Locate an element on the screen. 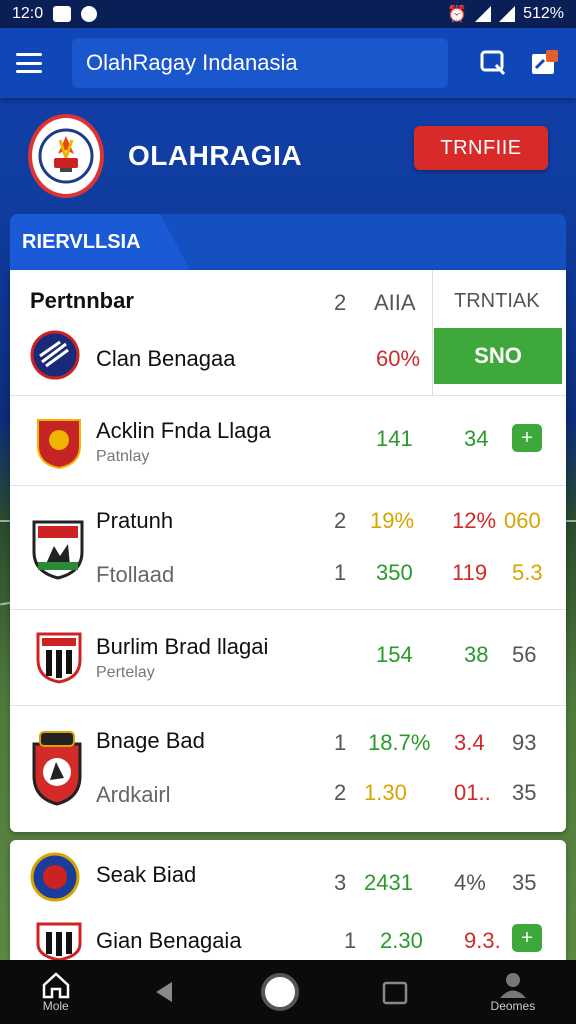  nav-home: Mole is located at coordinates (56, 992).